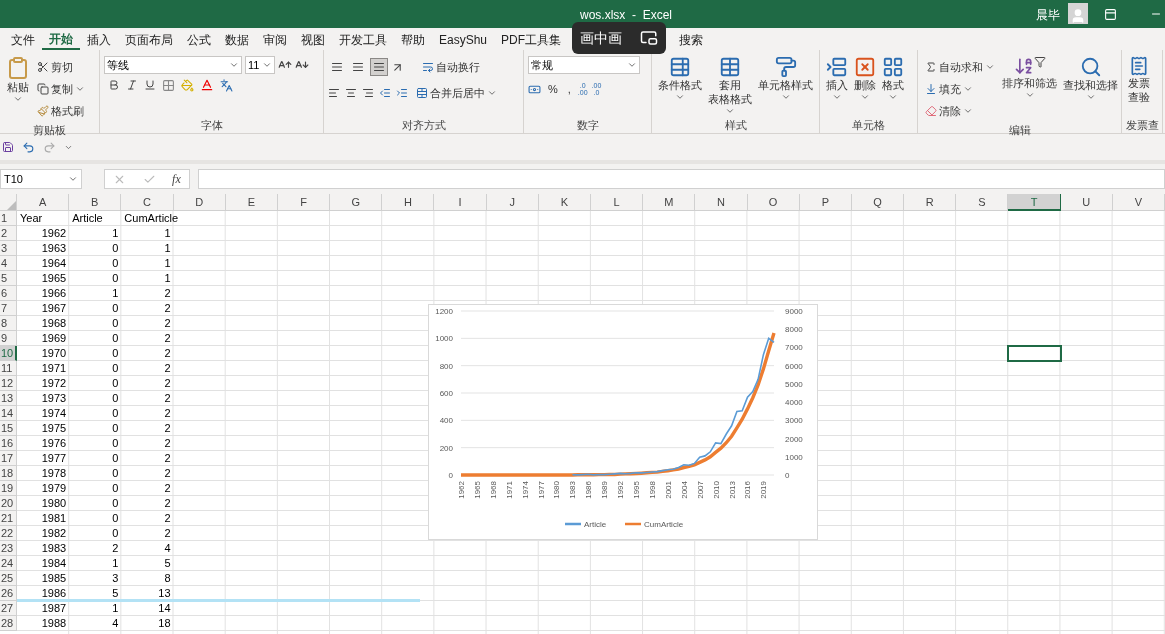  Describe the element at coordinates (41, 179) in the screenshot. I see `name-box: T10` at that location.